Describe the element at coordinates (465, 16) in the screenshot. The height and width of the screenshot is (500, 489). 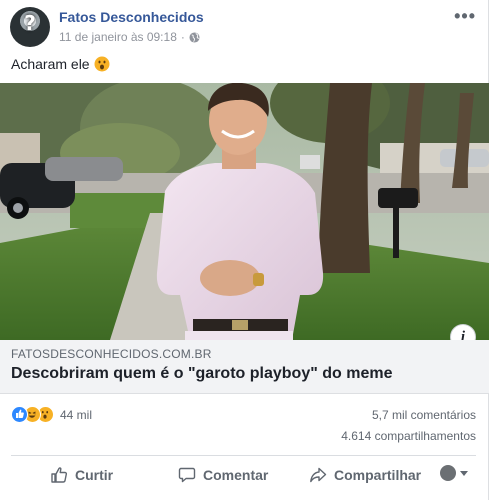
I see `more-options-icon: •••` at that location.